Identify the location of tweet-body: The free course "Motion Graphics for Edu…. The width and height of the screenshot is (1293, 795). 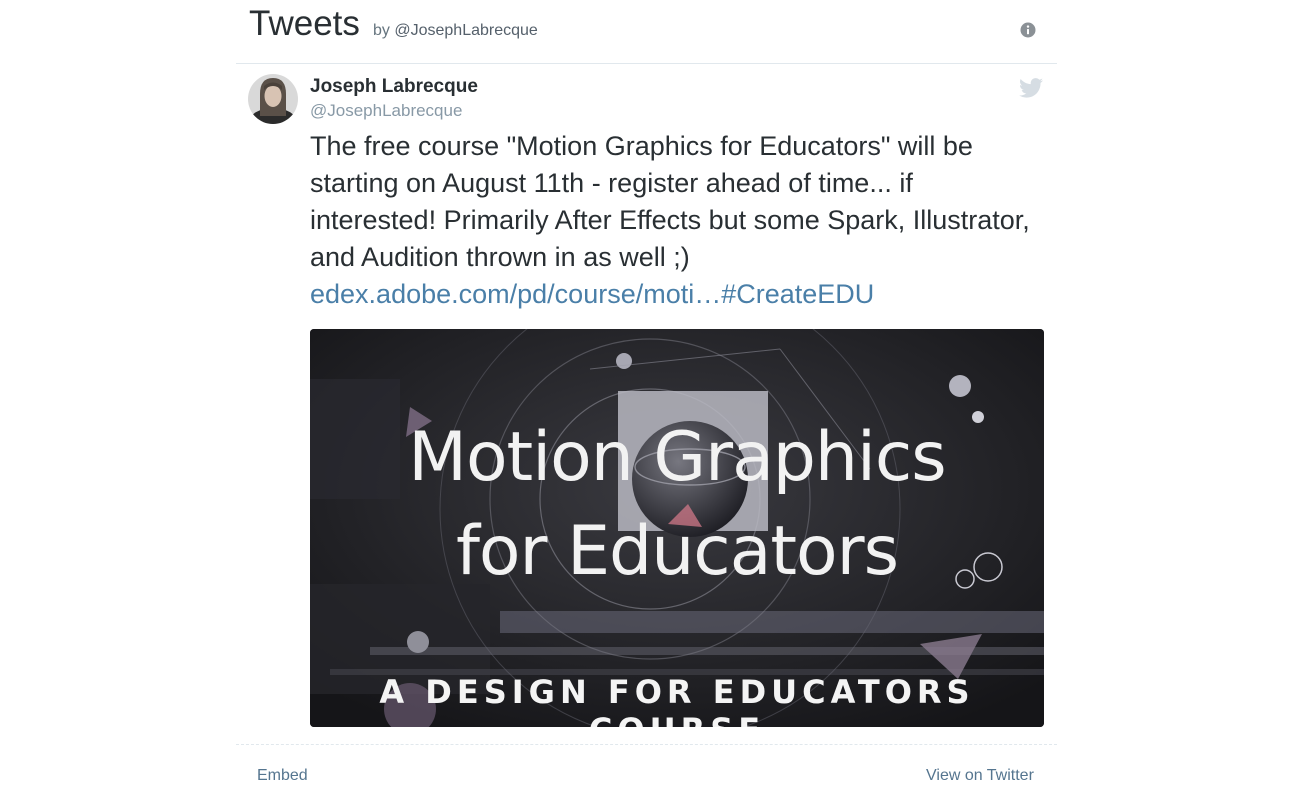
(670, 201).